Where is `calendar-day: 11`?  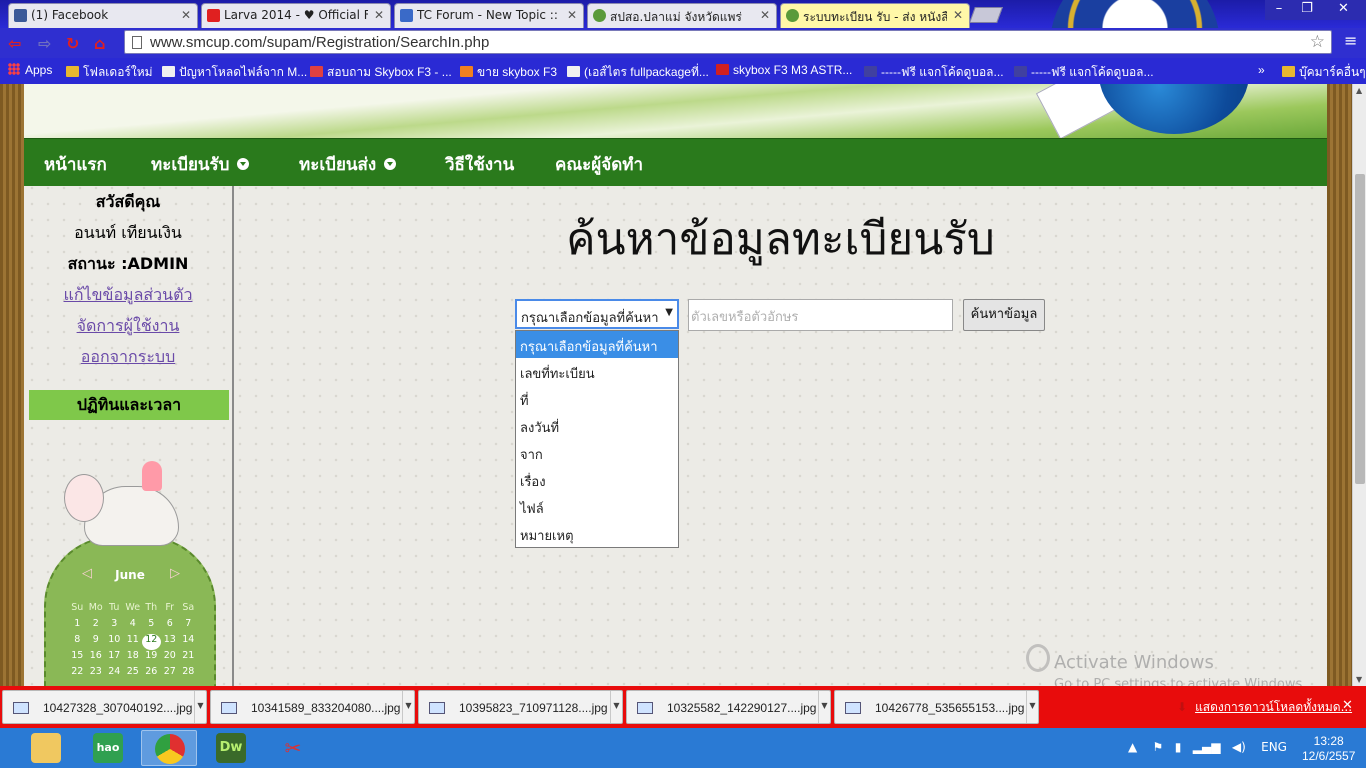
calendar-day: 11 is located at coordinates (133, 642).